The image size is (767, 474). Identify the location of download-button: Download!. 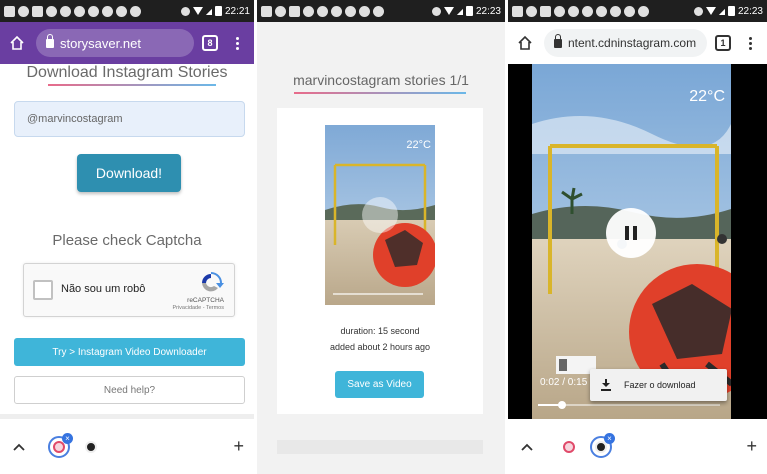
(129, 173).